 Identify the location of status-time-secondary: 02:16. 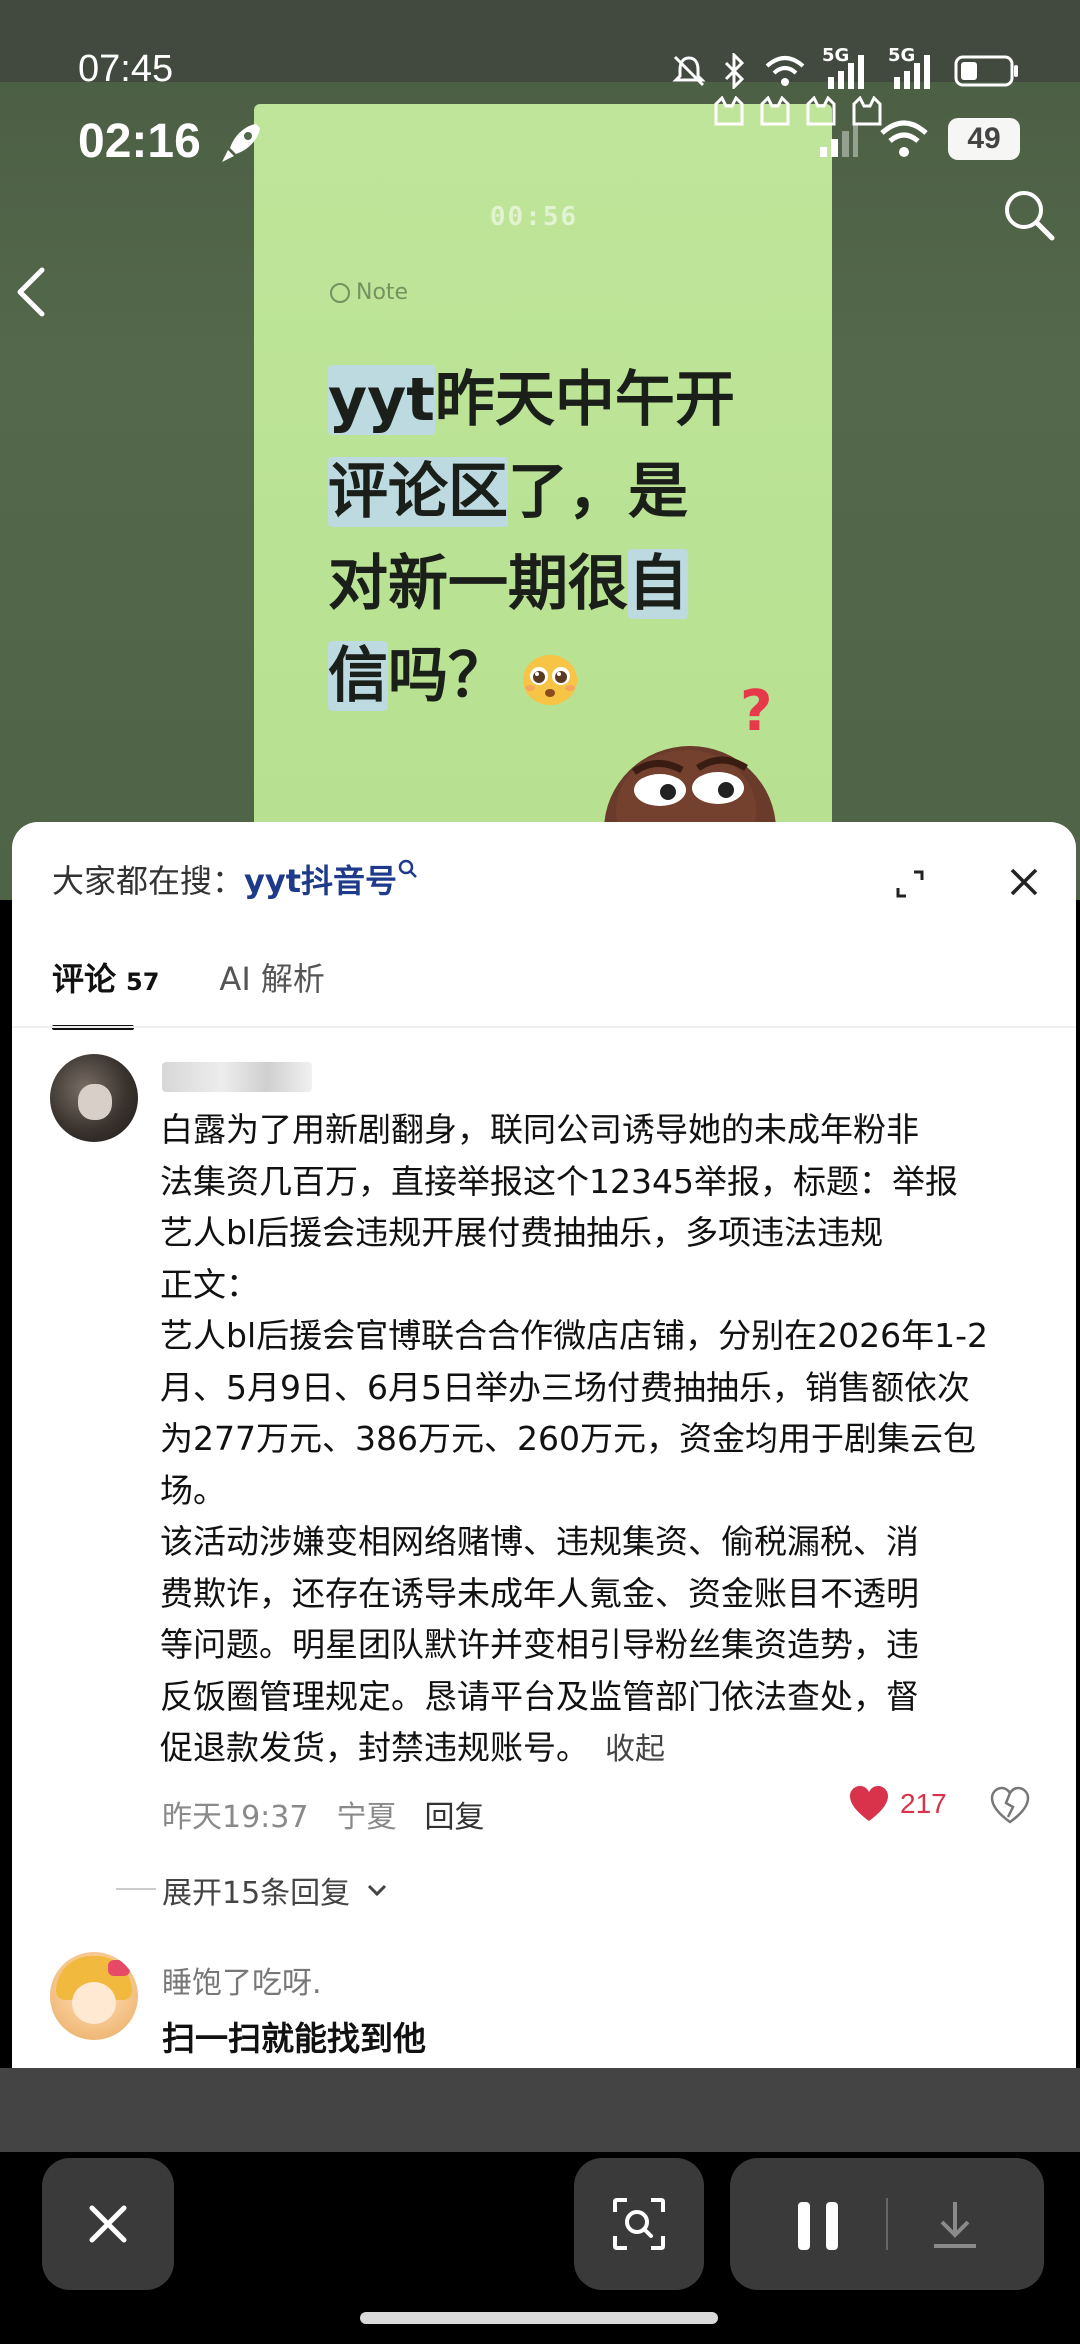
(139, 141).